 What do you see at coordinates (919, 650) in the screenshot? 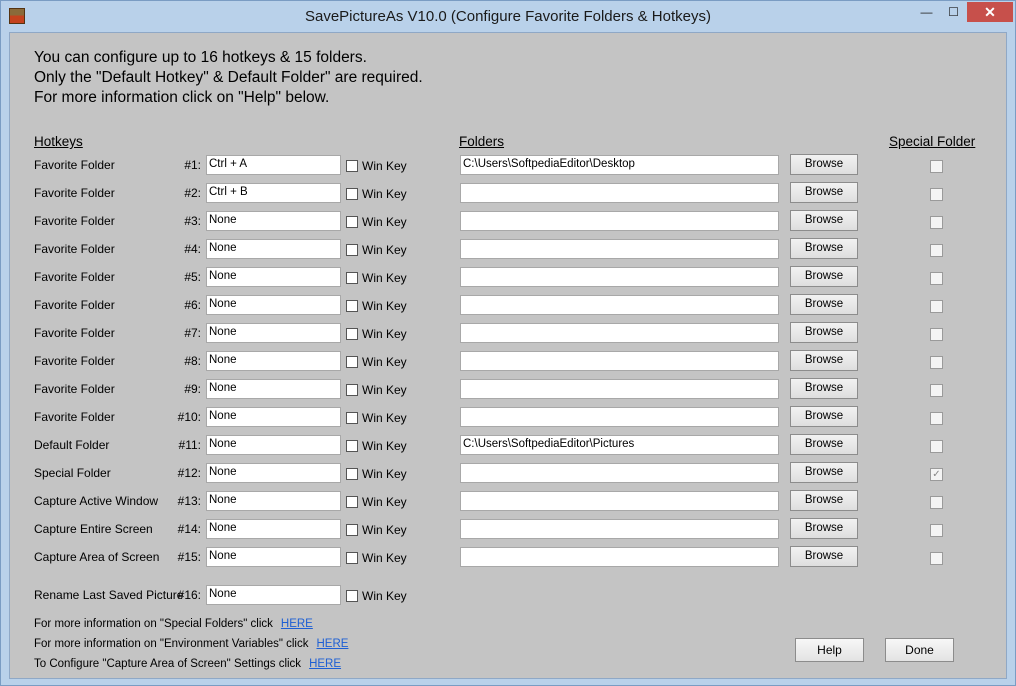
I see `done-button: Done` at bounding box center [919, 650].